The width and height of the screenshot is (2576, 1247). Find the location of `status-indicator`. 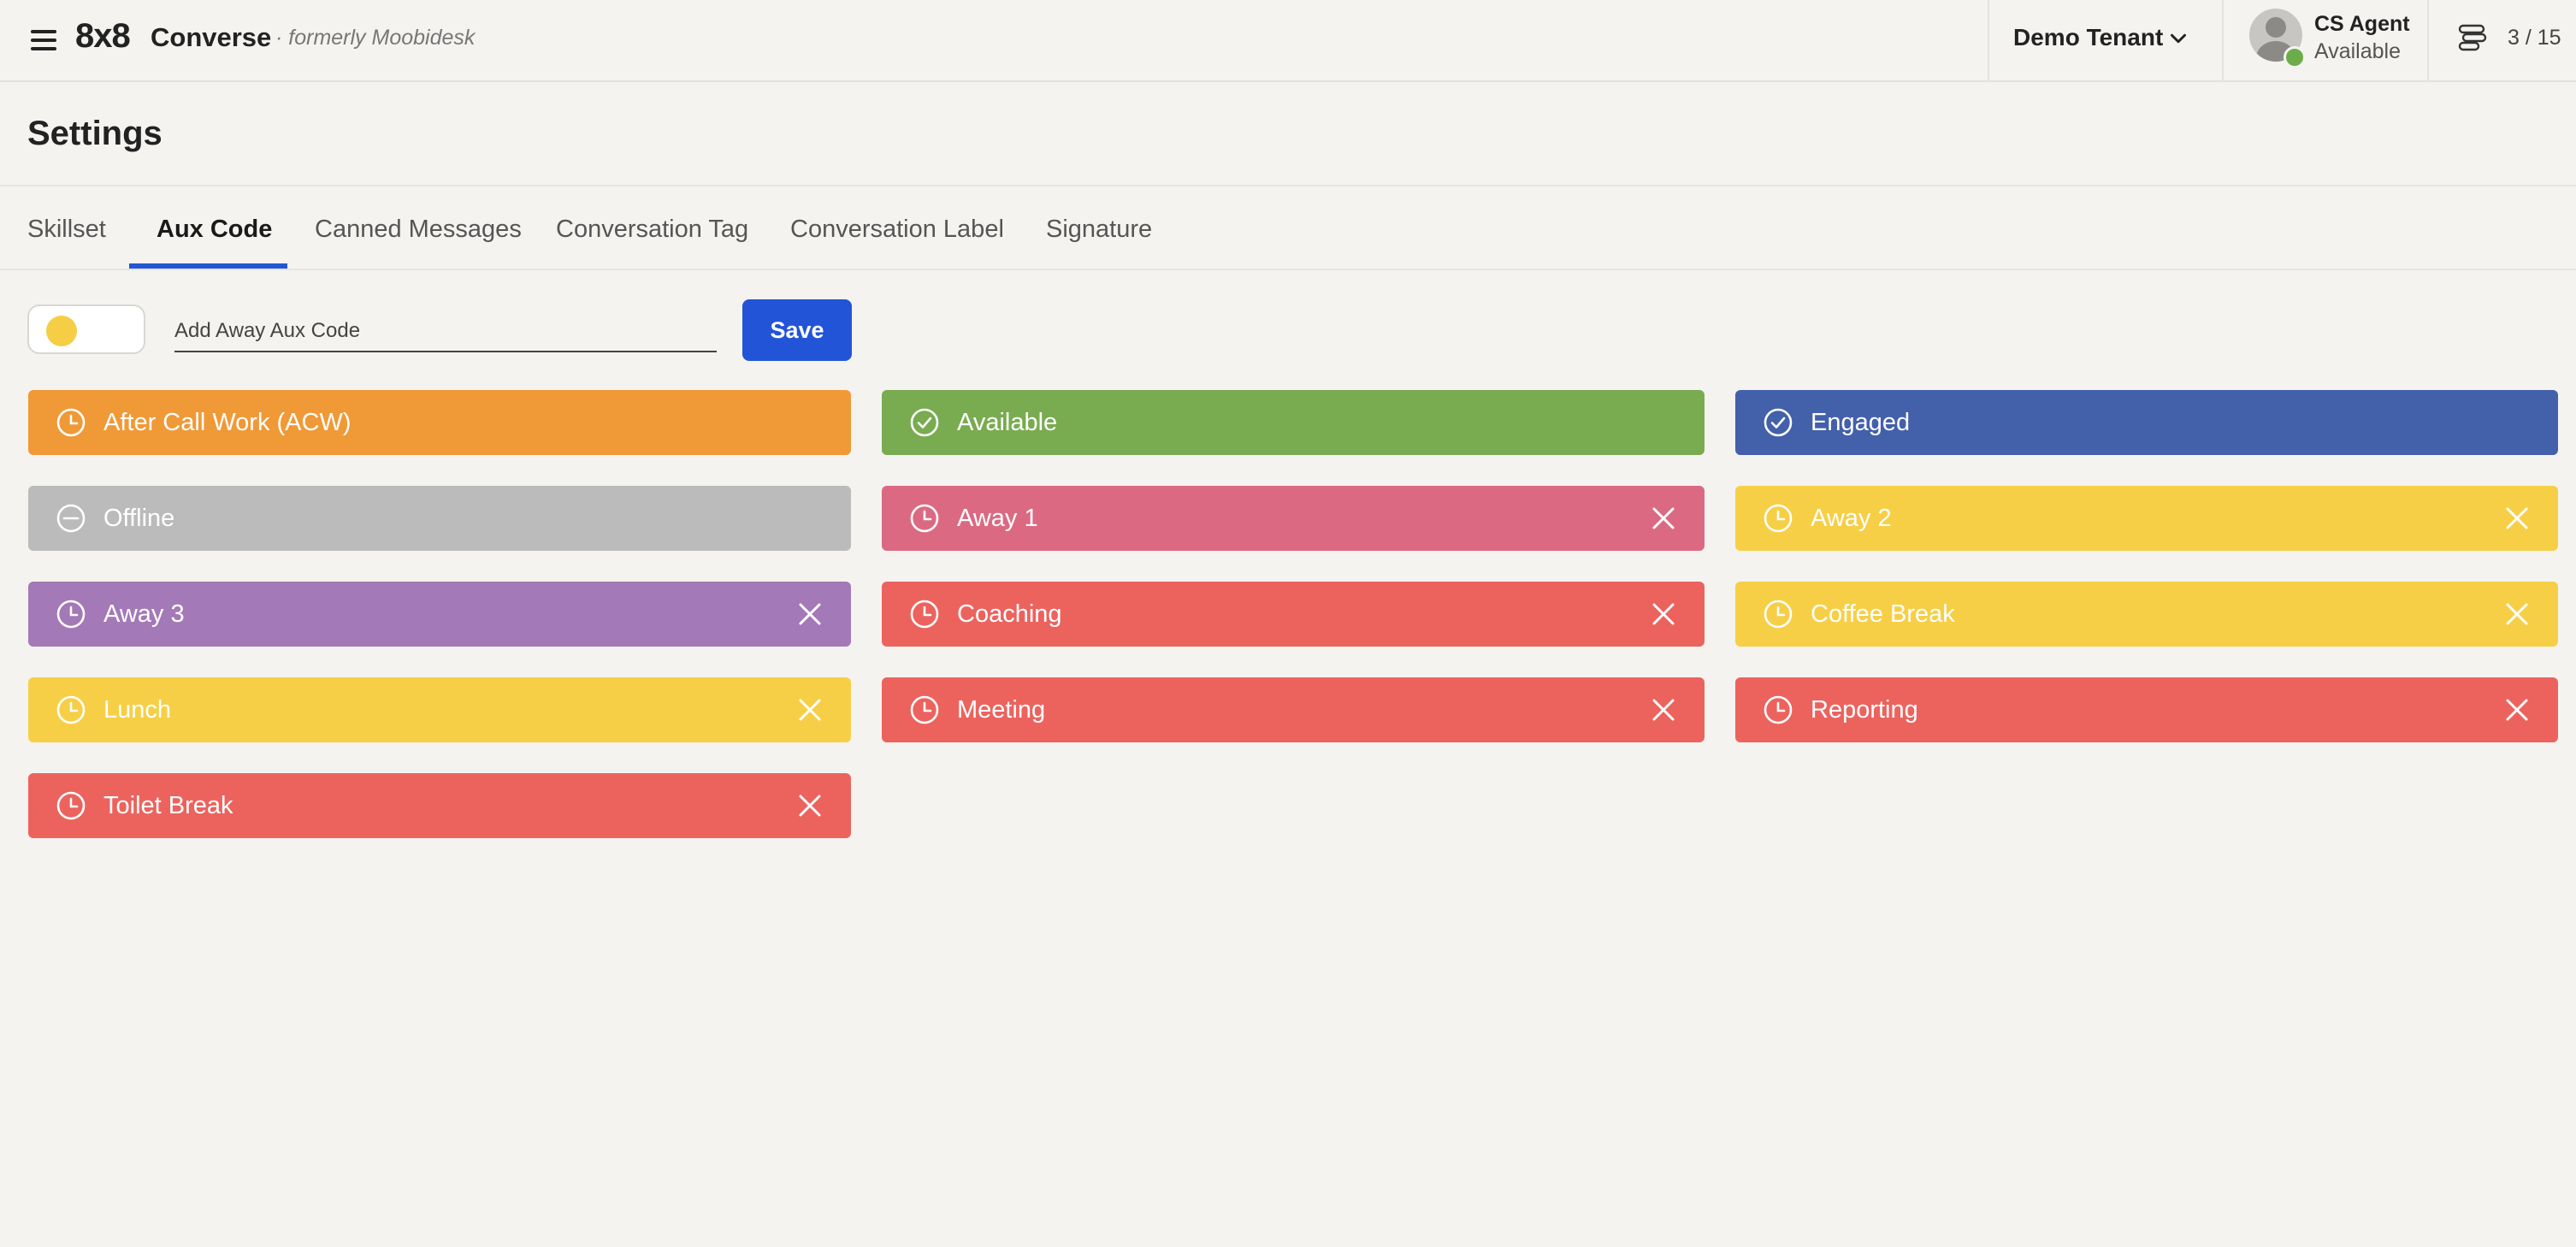

status-indicator is located at coordinates (2295, 57).